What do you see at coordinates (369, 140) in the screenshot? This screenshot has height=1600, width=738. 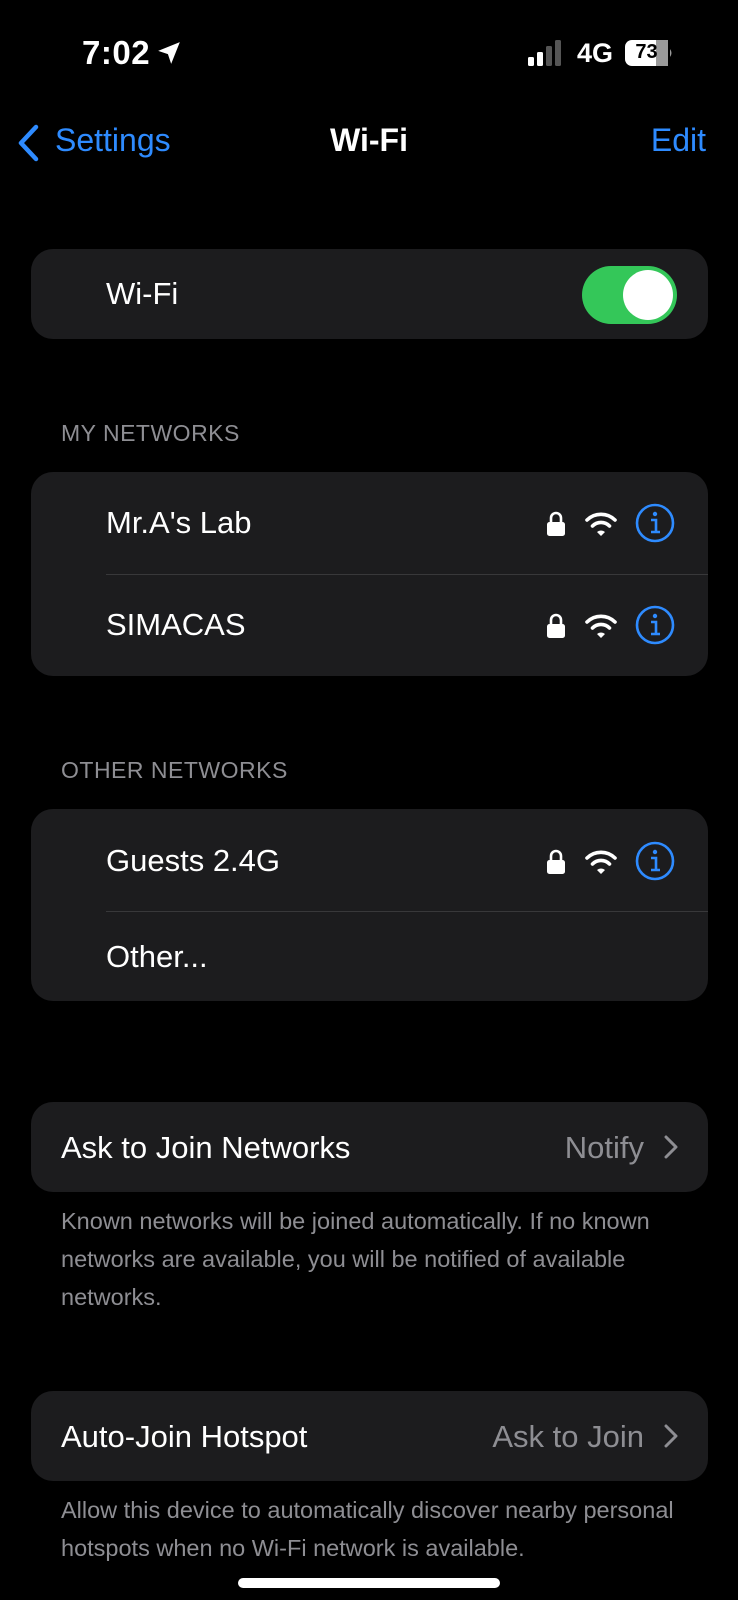 I see `page-title: Wi-Fi` at bounding box center [369, 140].